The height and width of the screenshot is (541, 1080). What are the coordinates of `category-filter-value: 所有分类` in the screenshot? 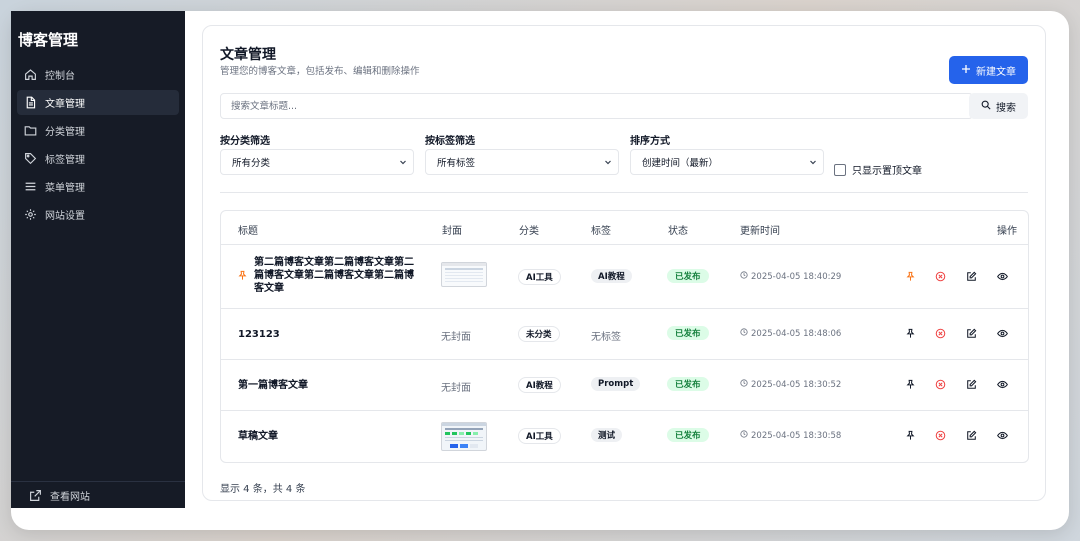 It's located at (251, 163).